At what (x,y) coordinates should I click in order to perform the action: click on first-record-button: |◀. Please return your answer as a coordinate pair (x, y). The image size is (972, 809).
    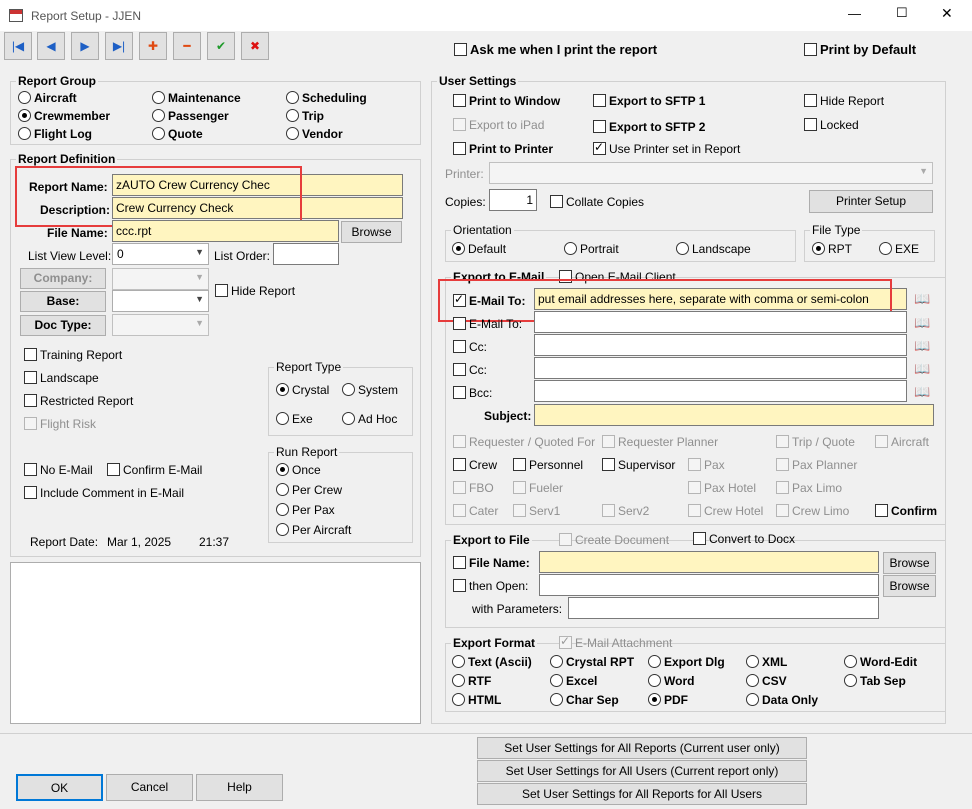
    Looking at the image, I should click on (18, 46).